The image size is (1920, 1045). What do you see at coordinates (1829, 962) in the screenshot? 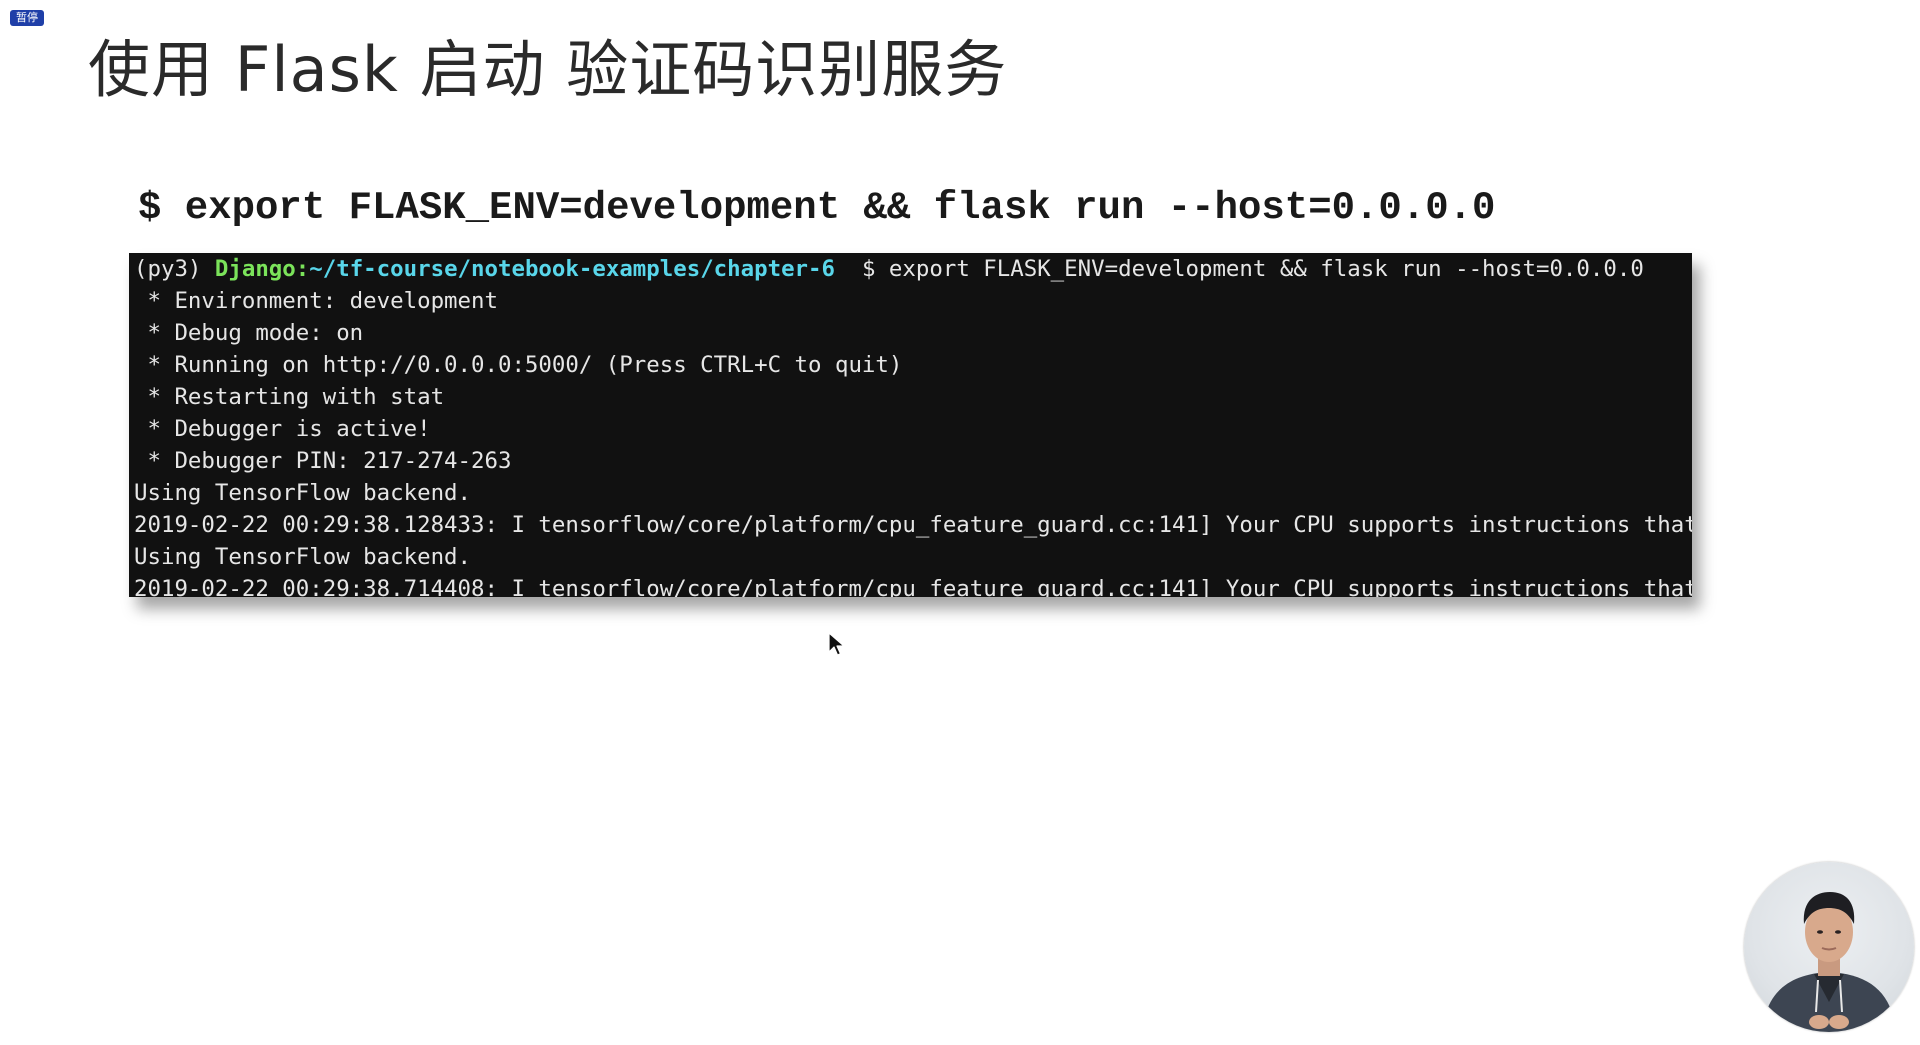
I see `presenter-avatar` at bounding box center [1829, 962].